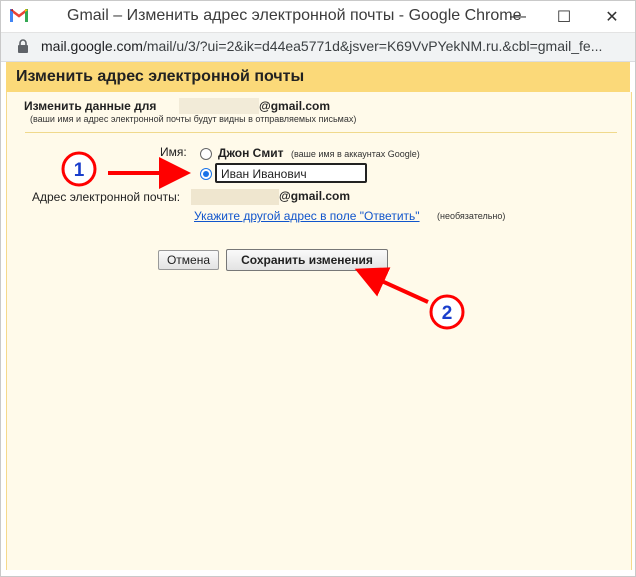 The height and width of the screenshot is (577, 636). What do you see at coordinates (160, 76) in the screenshot?
I see `dialog-title: Изменить адрес электронной почты` at bounding box center [160, 76].